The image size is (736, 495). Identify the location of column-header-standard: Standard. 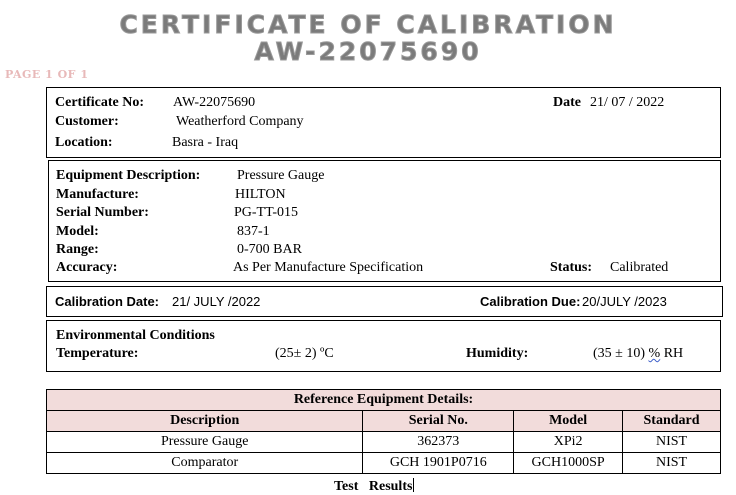
(671, 421).